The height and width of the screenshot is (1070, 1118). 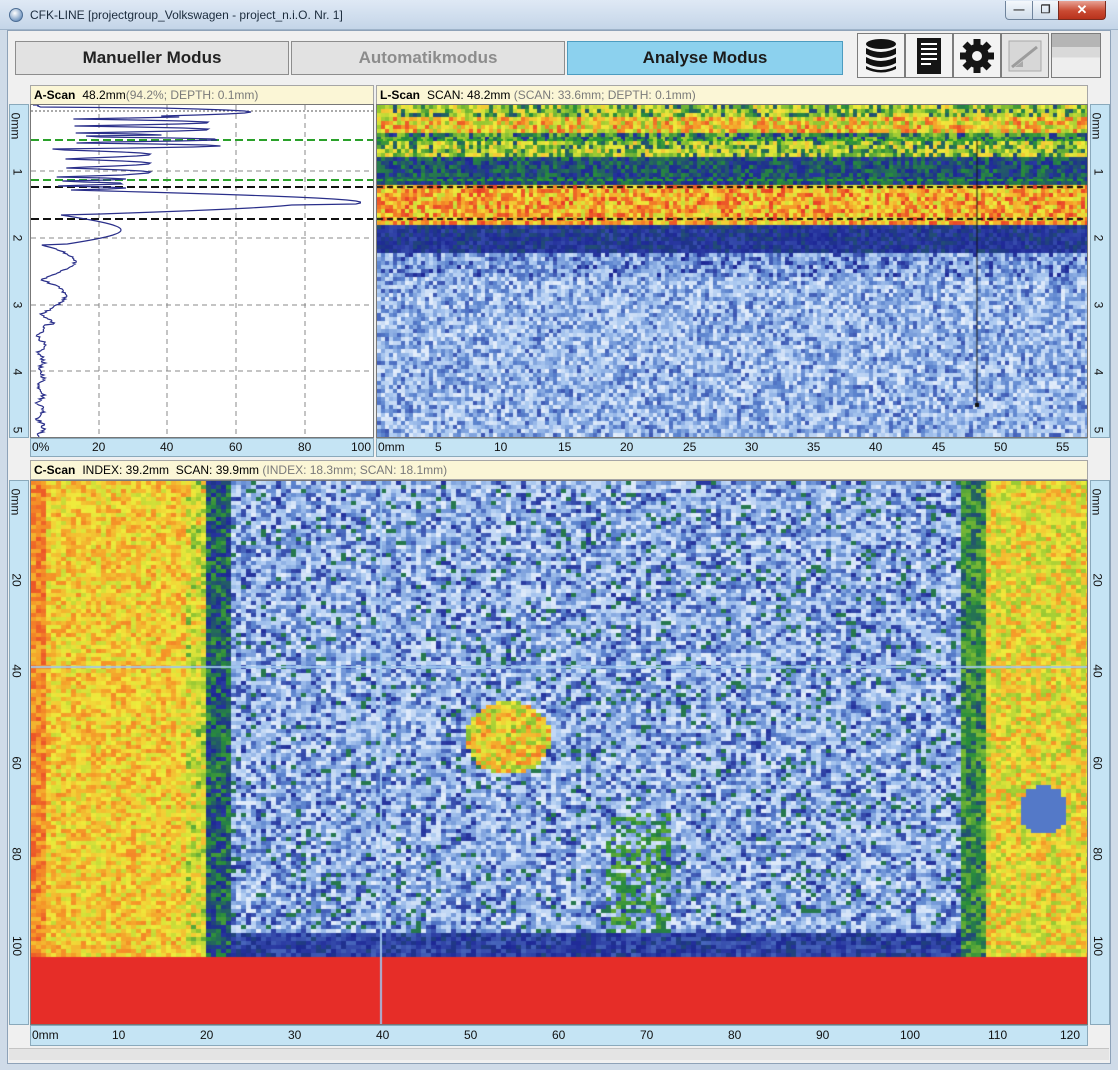 What do you see at coordinates (1063, 447) in the screenshot?
I see `lscan-x-tick: 55` at bounding box center [1063, 447].